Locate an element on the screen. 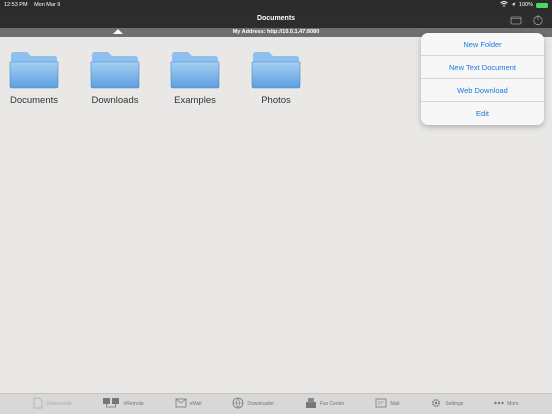 The width and height of the screenshot is (552, 414). documents-icon is located at coordinates (38, 404).